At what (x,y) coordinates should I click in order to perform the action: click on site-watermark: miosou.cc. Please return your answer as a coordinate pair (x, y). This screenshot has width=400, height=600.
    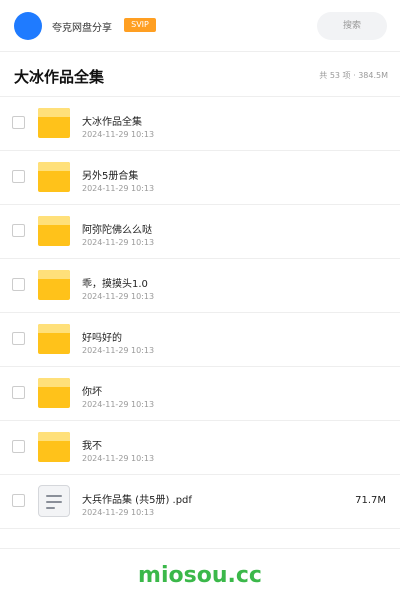
    Looking at the image, I should click on (200, 575).